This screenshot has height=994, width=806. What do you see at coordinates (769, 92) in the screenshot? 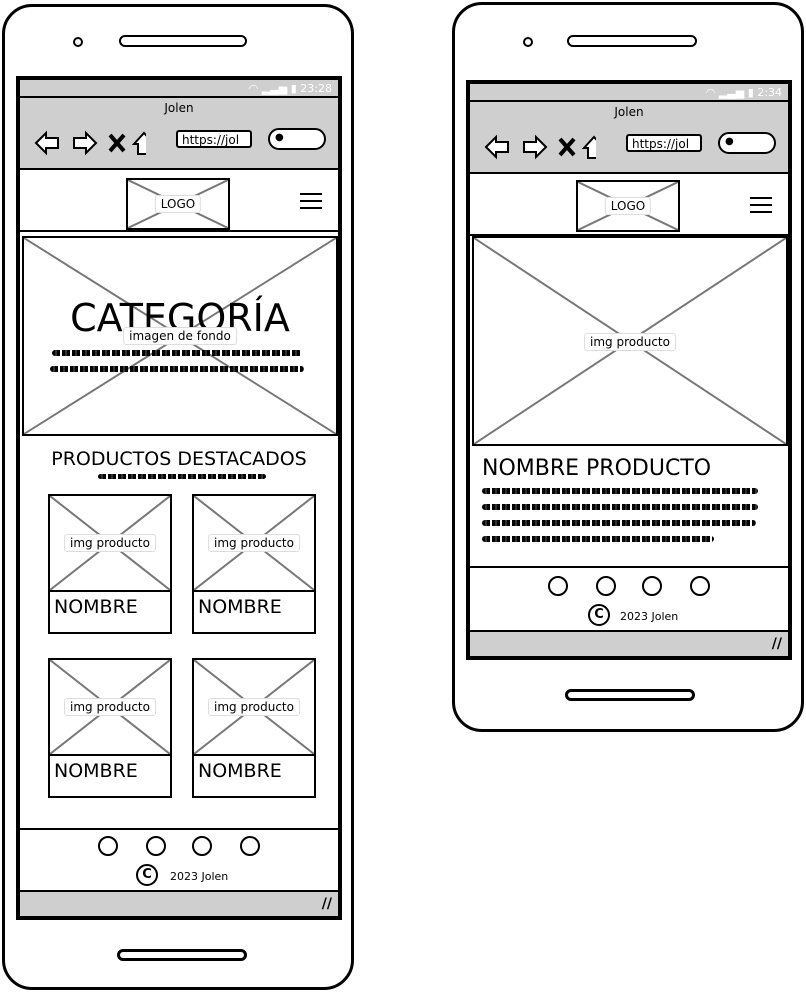
I see `status-time: 2:34` at bounding box center [769, 92].